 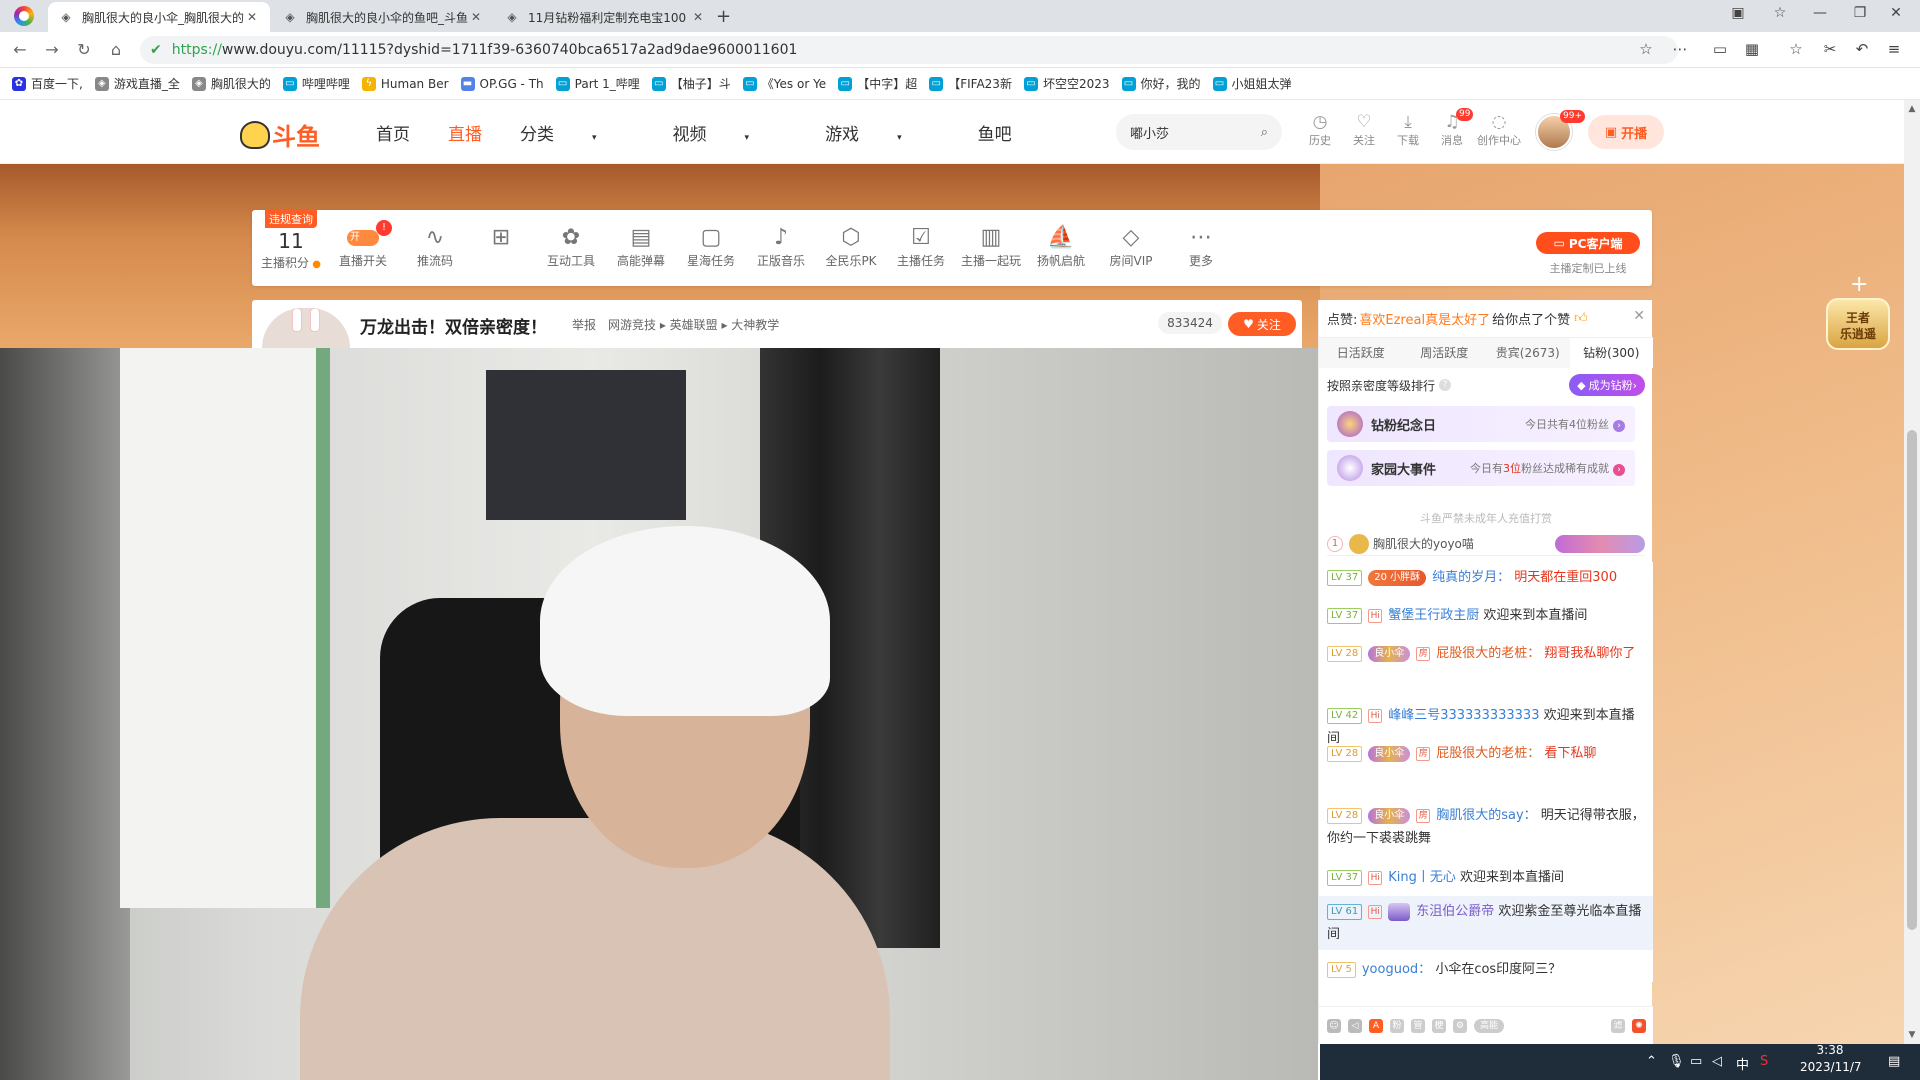 I want to click on diamond-anniversary-banner: 钻粉纪念日 今日共有4位粉丝 ›, so click(x=1481, y=424).